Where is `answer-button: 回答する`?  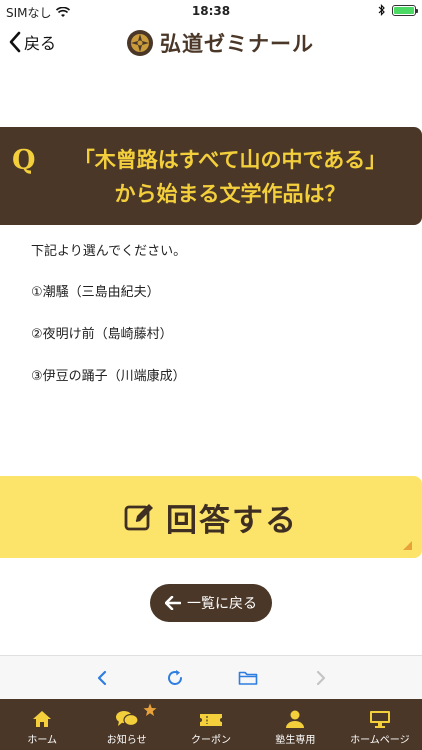 answer-button: 回答する is located at coordinates (211, 517).